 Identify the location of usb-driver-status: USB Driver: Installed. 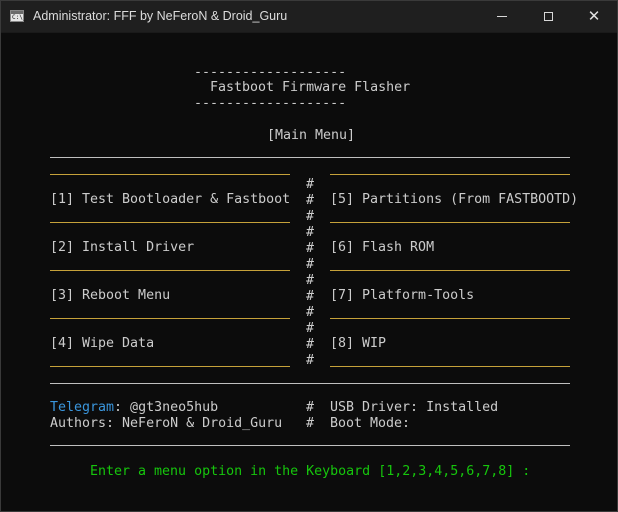
(414, 407).